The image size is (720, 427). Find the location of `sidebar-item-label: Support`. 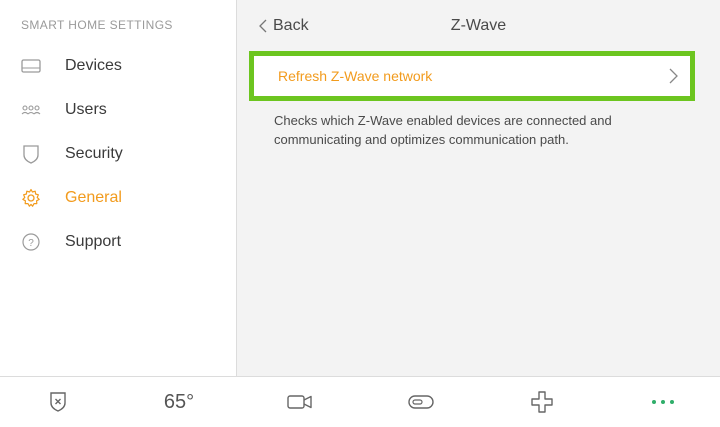

sidebar-item-label: Support is located at coordinates (93, 241).